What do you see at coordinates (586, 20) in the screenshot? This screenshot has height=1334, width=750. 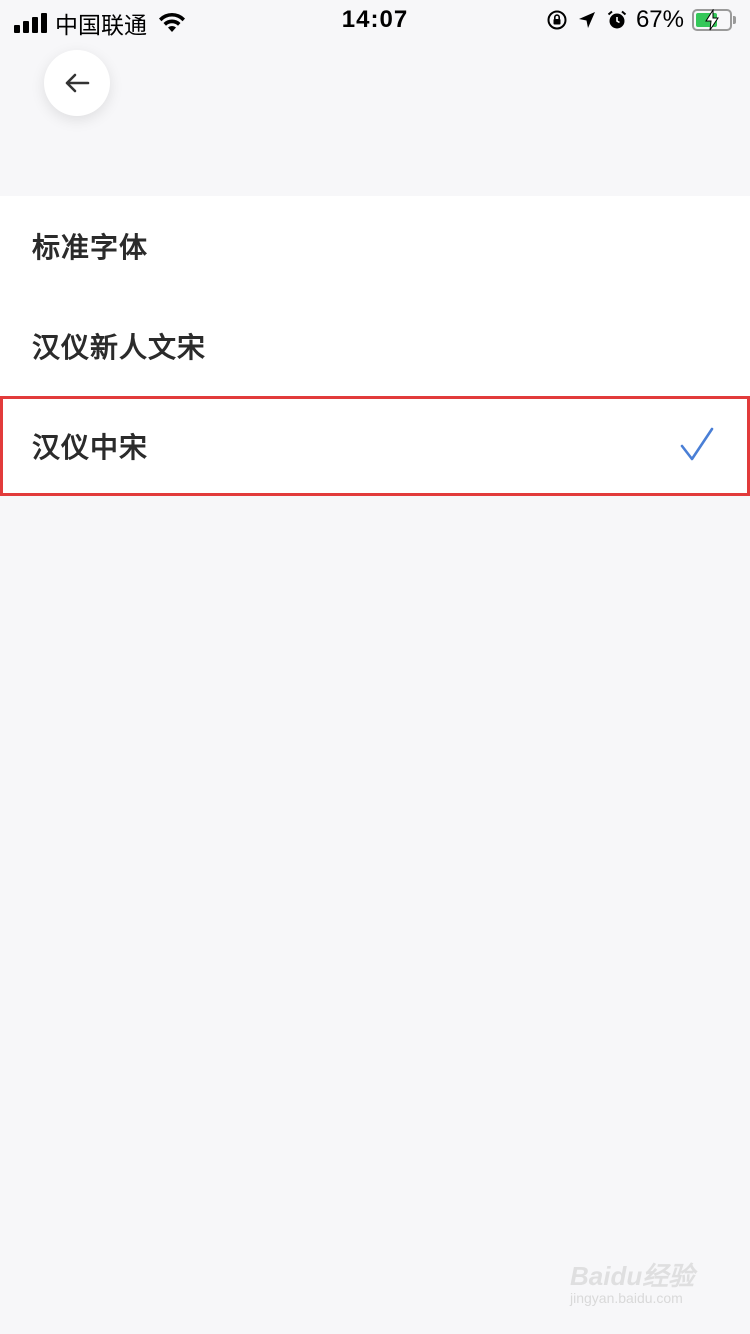 I see `location-arrow-icon` at bounding box center [586, 20].